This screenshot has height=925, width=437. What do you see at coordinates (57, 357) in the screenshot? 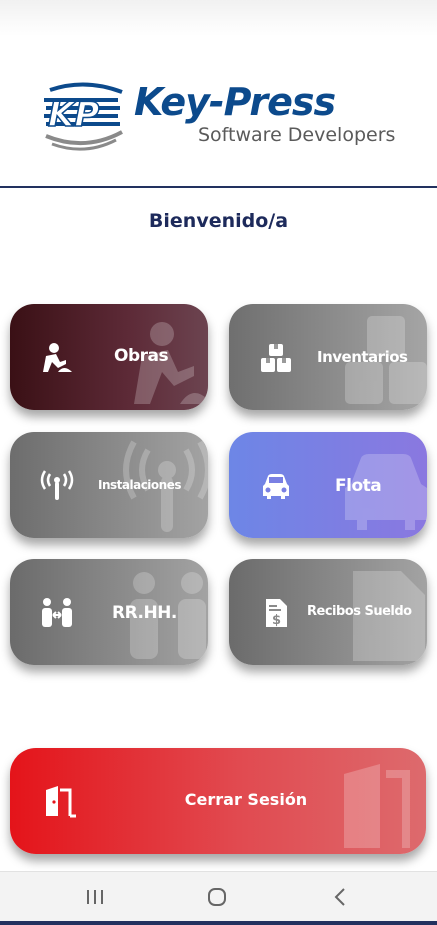
I see `construction-worker-icon` at bounding box center [57, 357].